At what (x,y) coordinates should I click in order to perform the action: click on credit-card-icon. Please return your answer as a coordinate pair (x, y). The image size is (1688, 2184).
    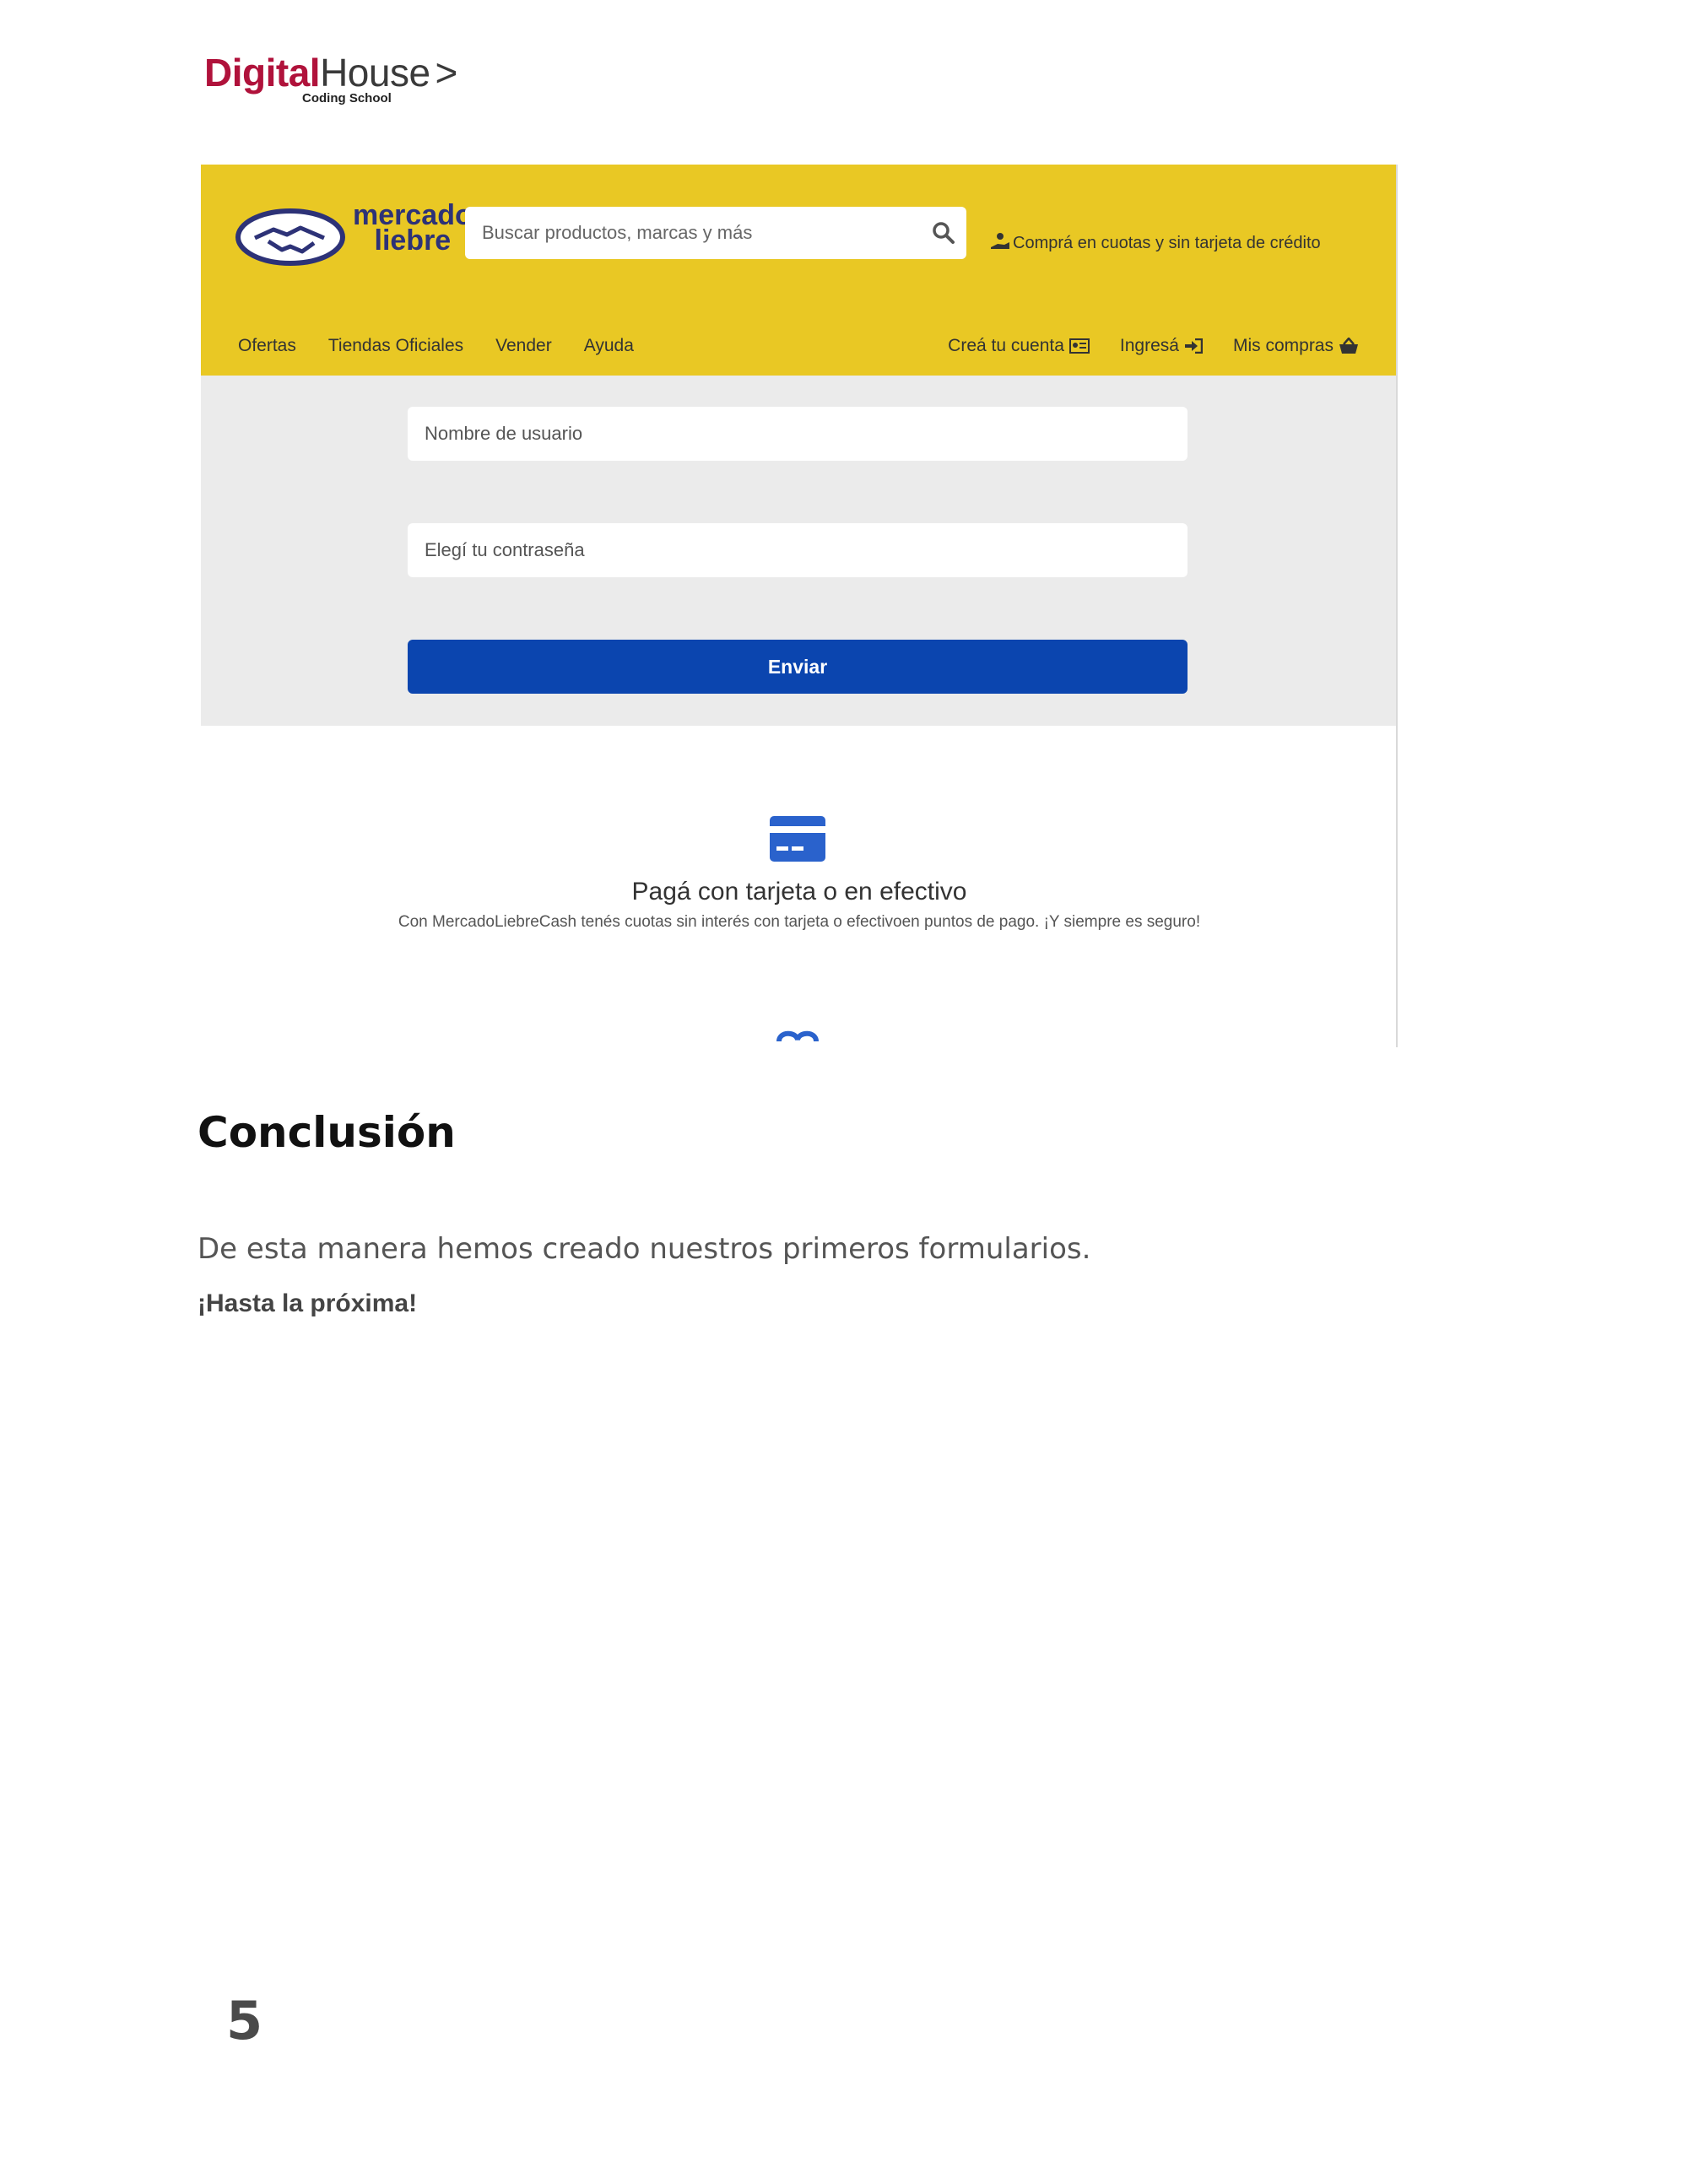
    Looking at the image, I should click on (797, 839).